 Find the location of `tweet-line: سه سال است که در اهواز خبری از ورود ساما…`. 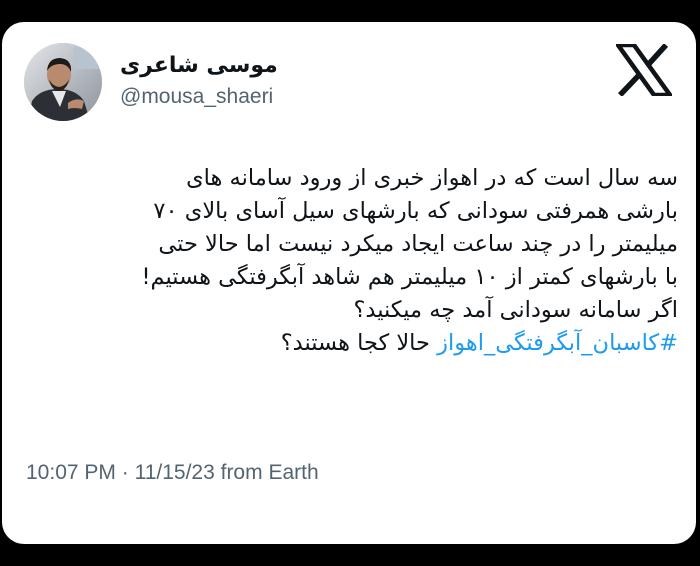

tweet-line: سه سال است که در اهواز خبری از ورود ساما… is located at coordinates (432, 178).